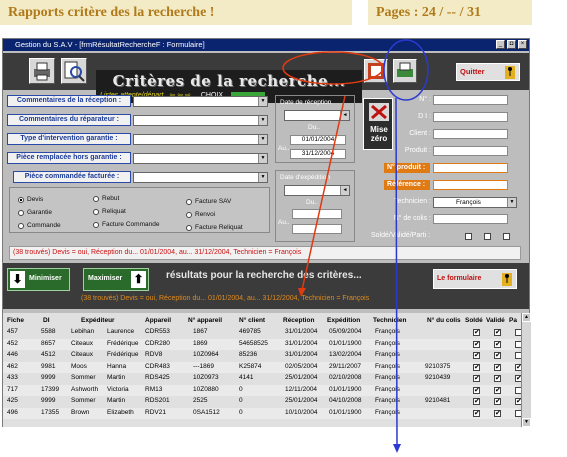  I want to click on red-annotation-line, so click(323, 193).